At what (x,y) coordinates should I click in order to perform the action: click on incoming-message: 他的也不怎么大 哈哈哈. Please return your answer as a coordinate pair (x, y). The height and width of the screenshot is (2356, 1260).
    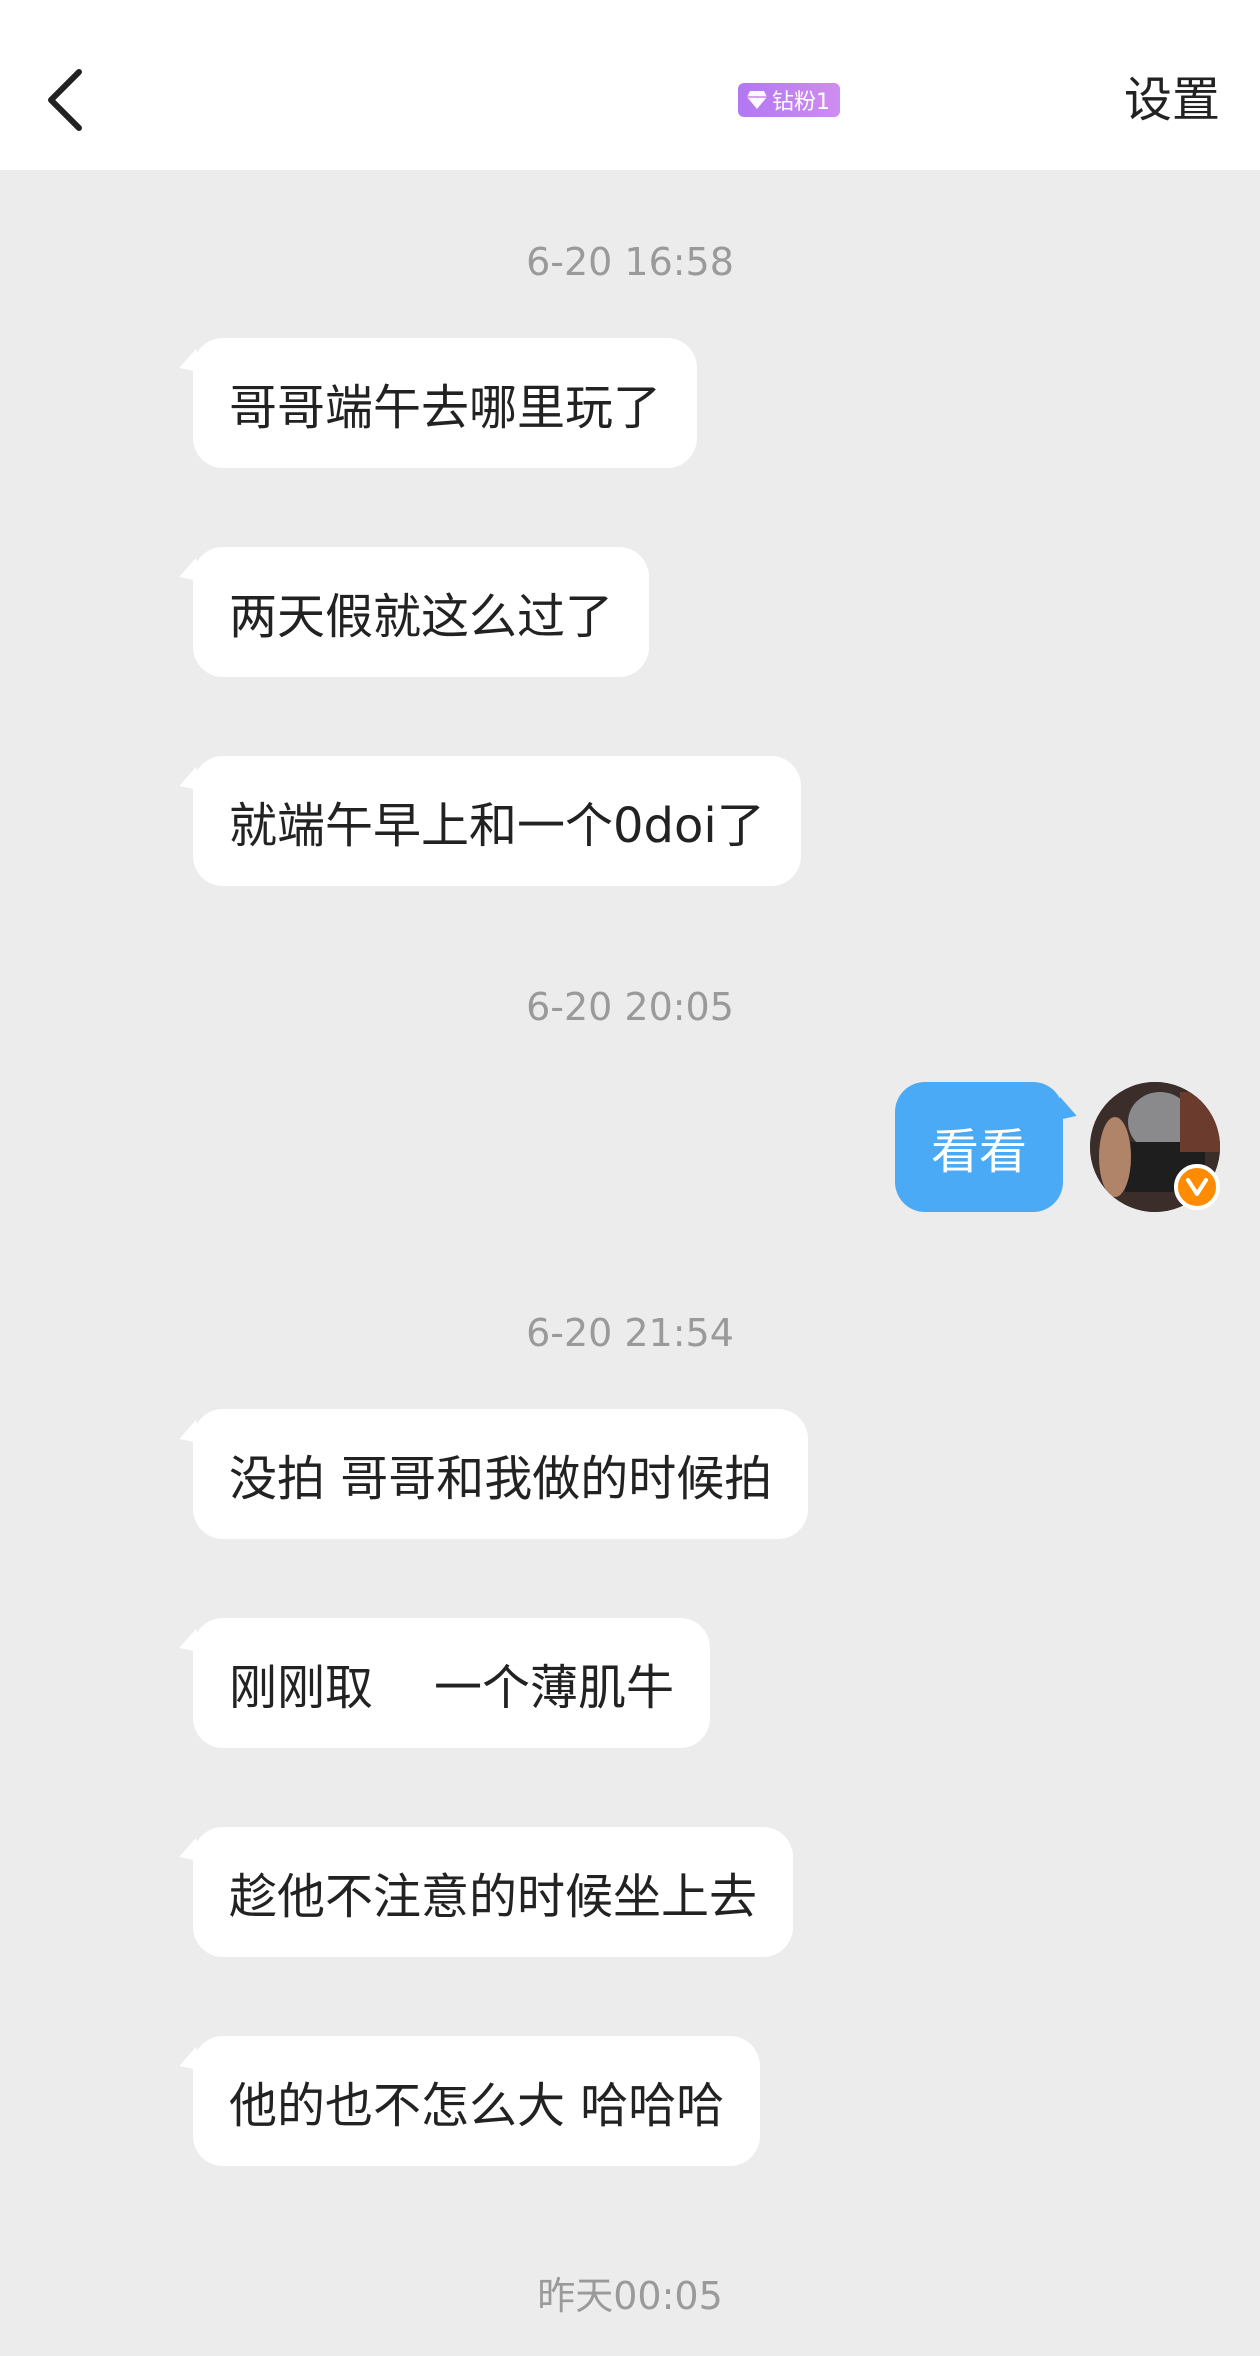
    Looking at the image, I should click on (477, 2101).